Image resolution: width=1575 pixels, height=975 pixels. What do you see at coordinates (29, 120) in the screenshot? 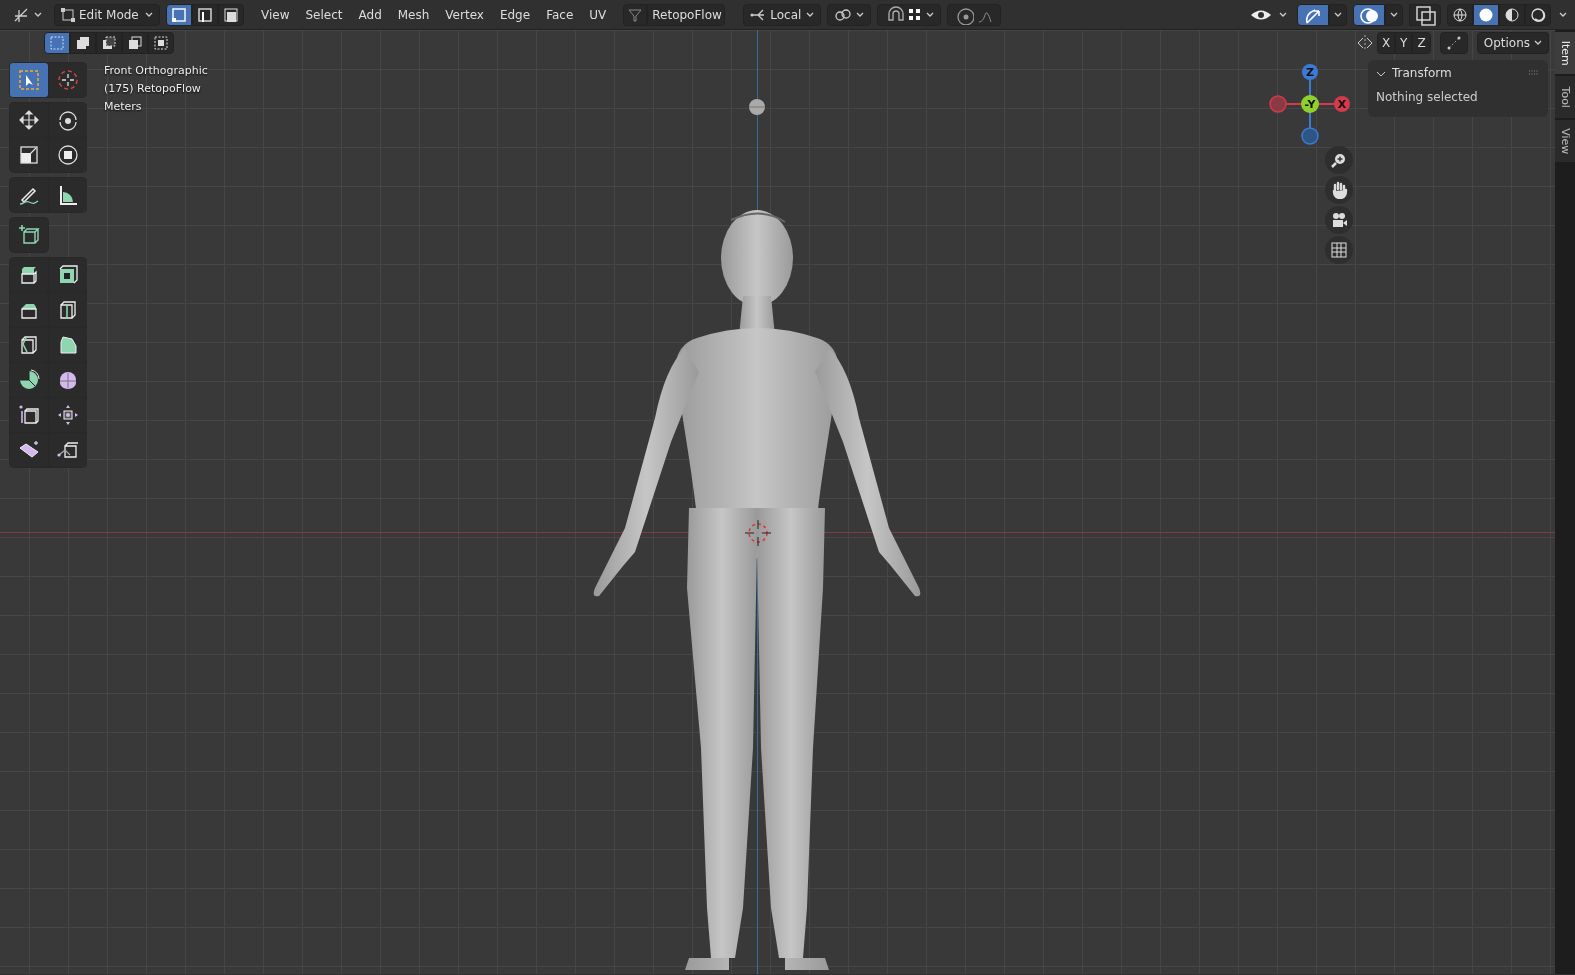
I see `move-icon` at bounding box center [29, 120].